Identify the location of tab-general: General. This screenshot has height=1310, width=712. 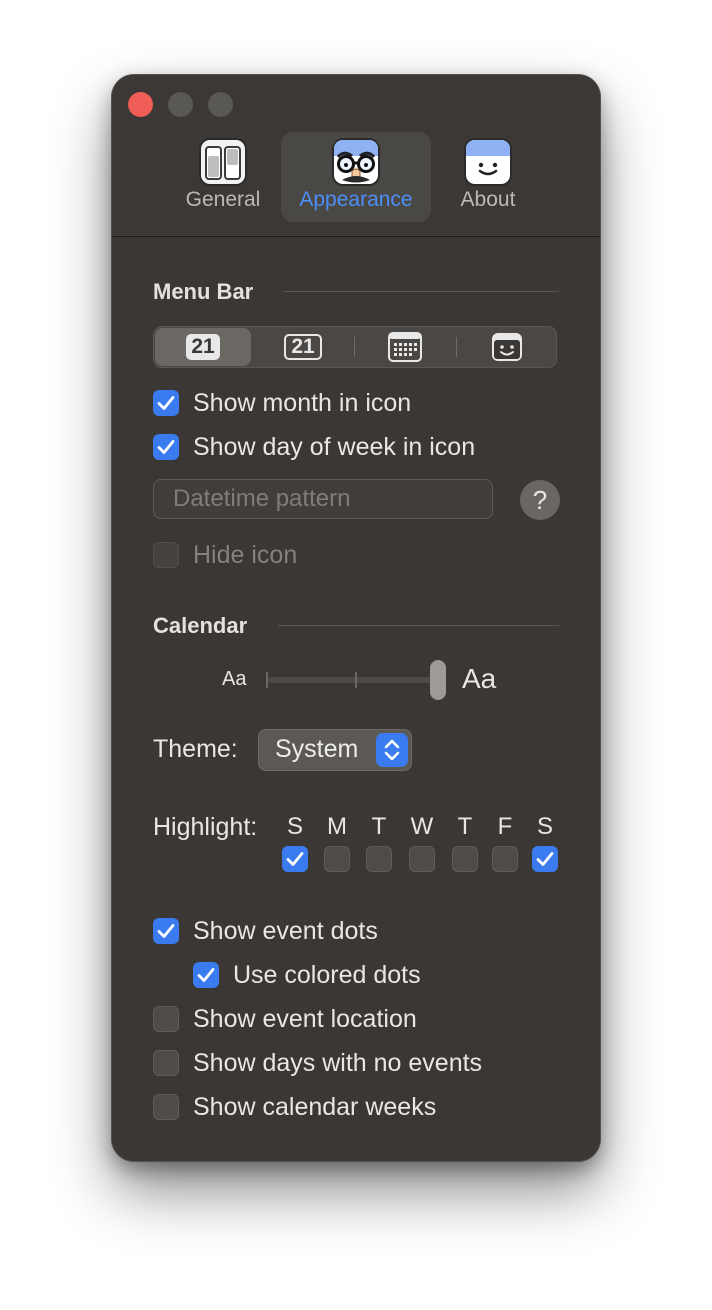
(223, 177).